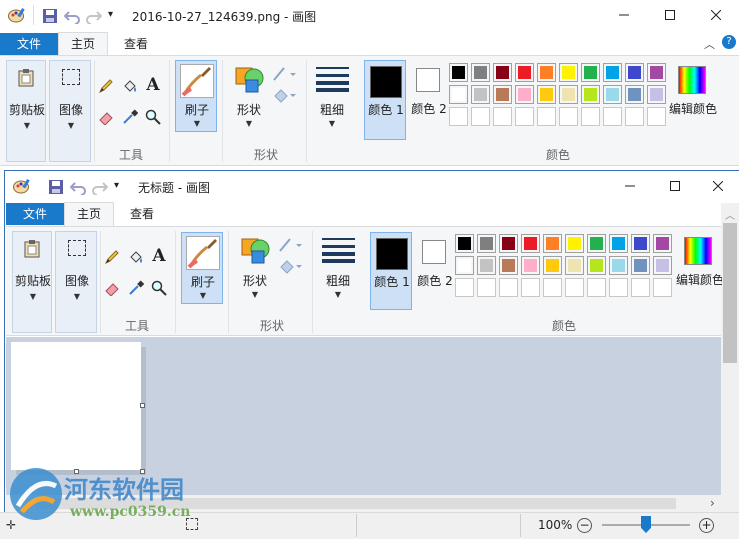 The height and width of the screenshot is (539, 739). Describe the element at coordinates (391, 271) in the screenshot. I see `inner-color1-button: 颜色 1` at that location.